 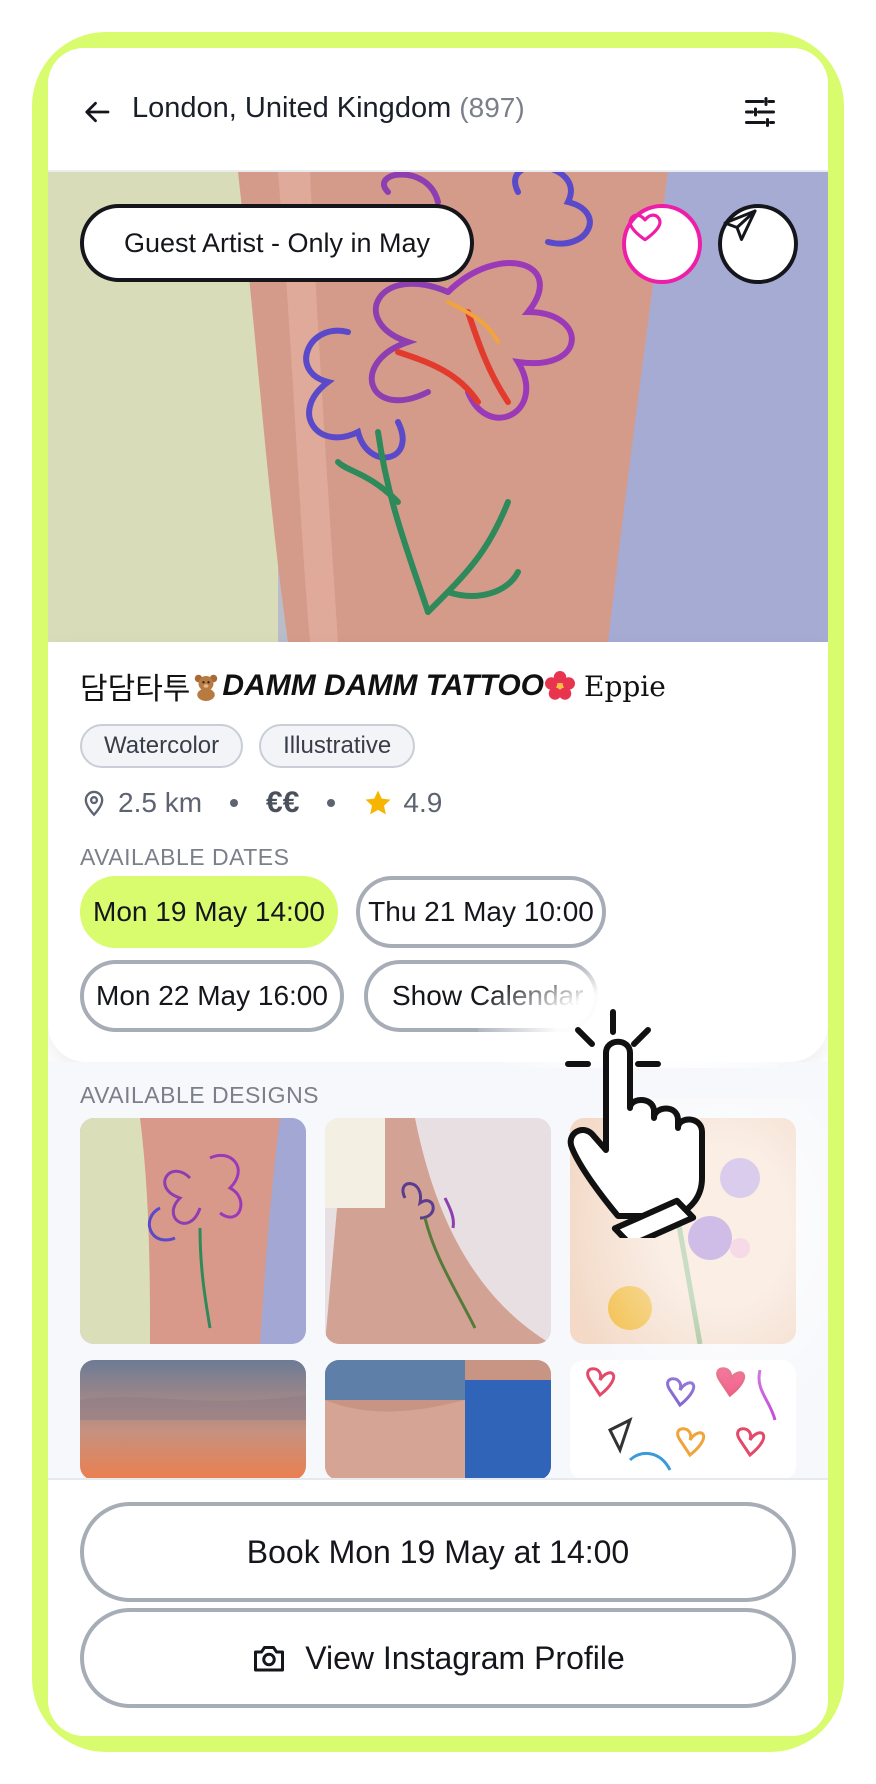 What do you see at coordinates (277, 243) in the screenshot?
I see `guest-artist-badge: Guest Artist - Only in May` at bounding box center [277, 243].